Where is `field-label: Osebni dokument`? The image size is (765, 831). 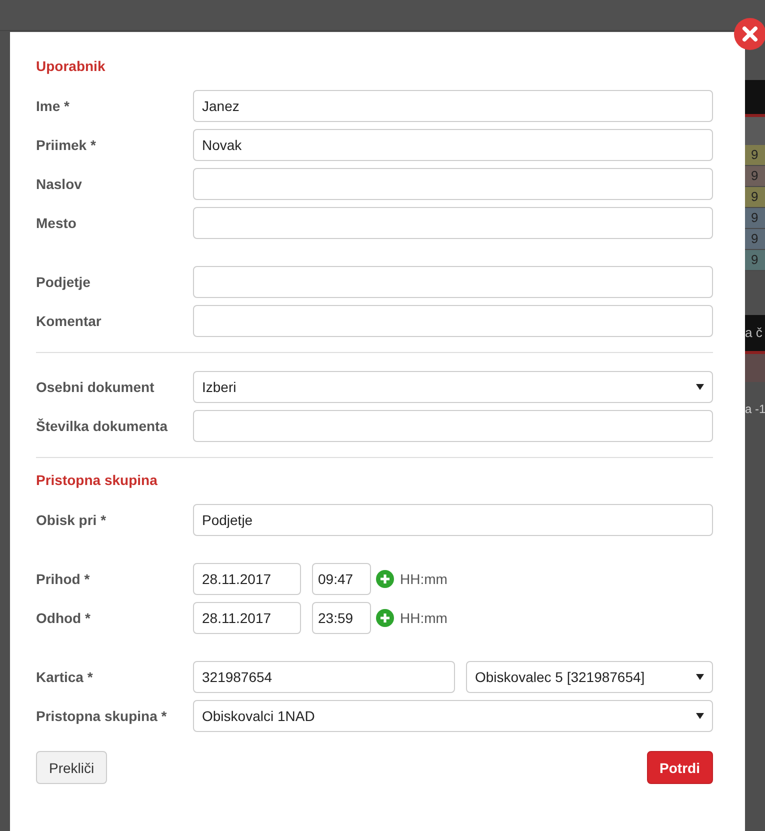
field-label: Osebni dokument is located at coordinates (96, 386).